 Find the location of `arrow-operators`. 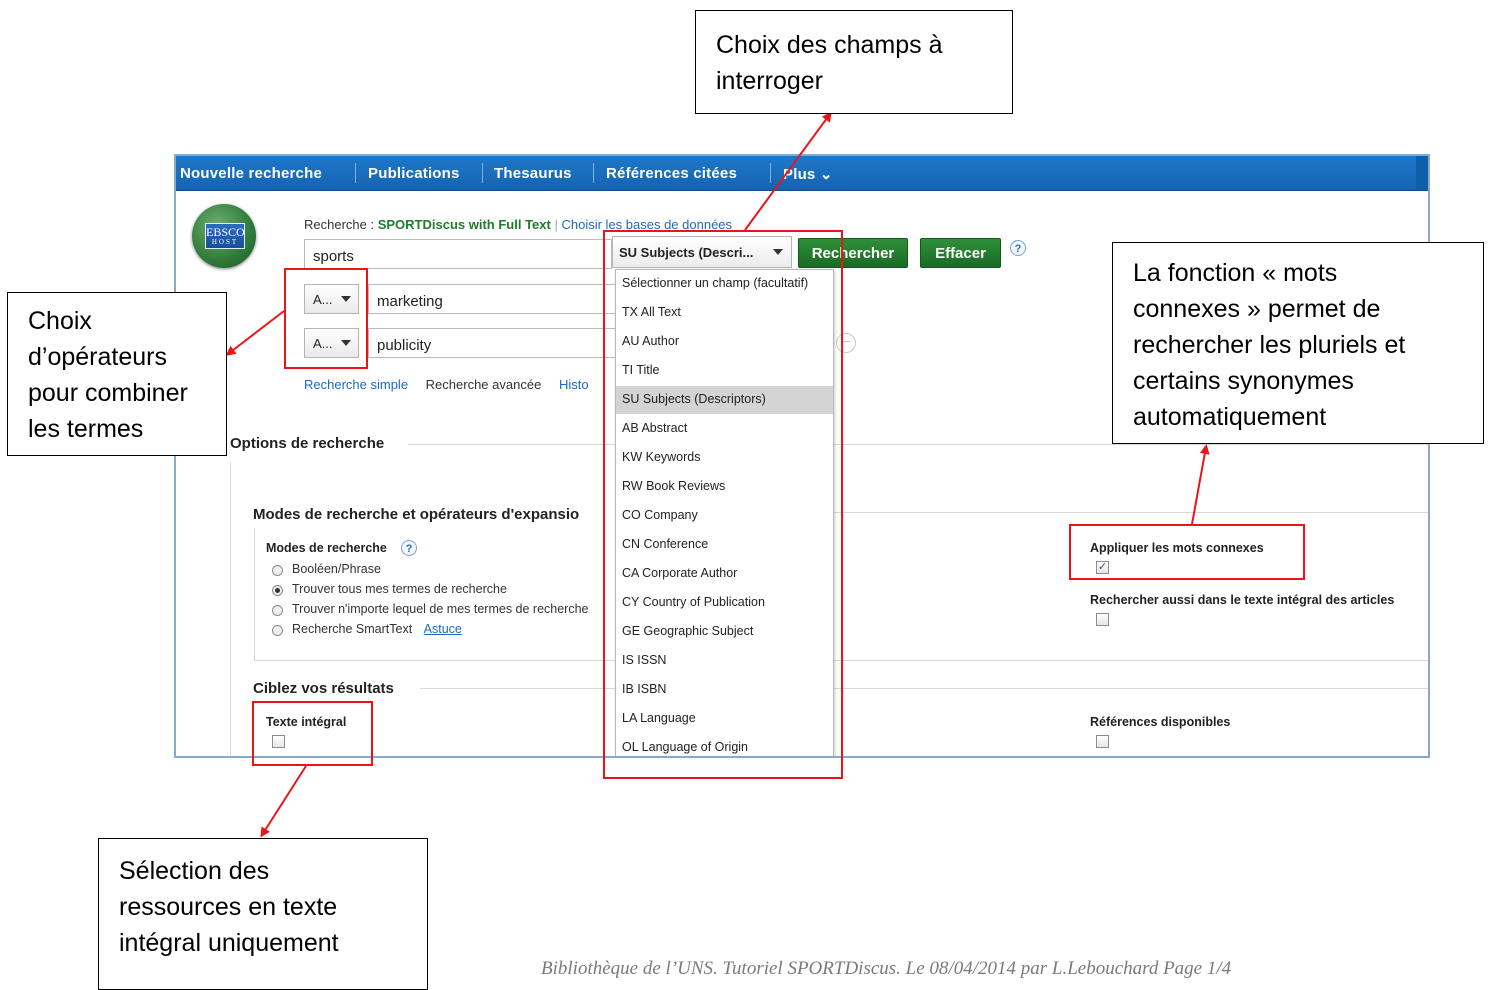

arrow-operators is located at coordinates (255, 333).